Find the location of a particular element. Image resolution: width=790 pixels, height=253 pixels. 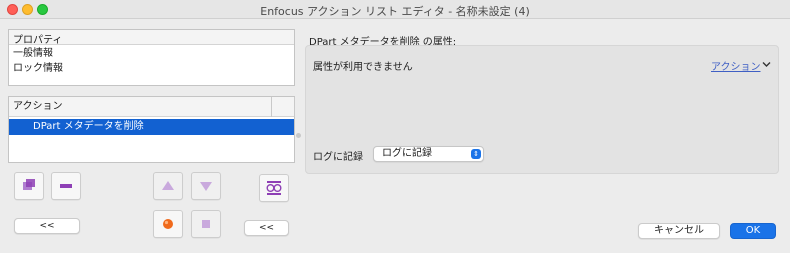

add-action-button is located at coordinates (29, 186).